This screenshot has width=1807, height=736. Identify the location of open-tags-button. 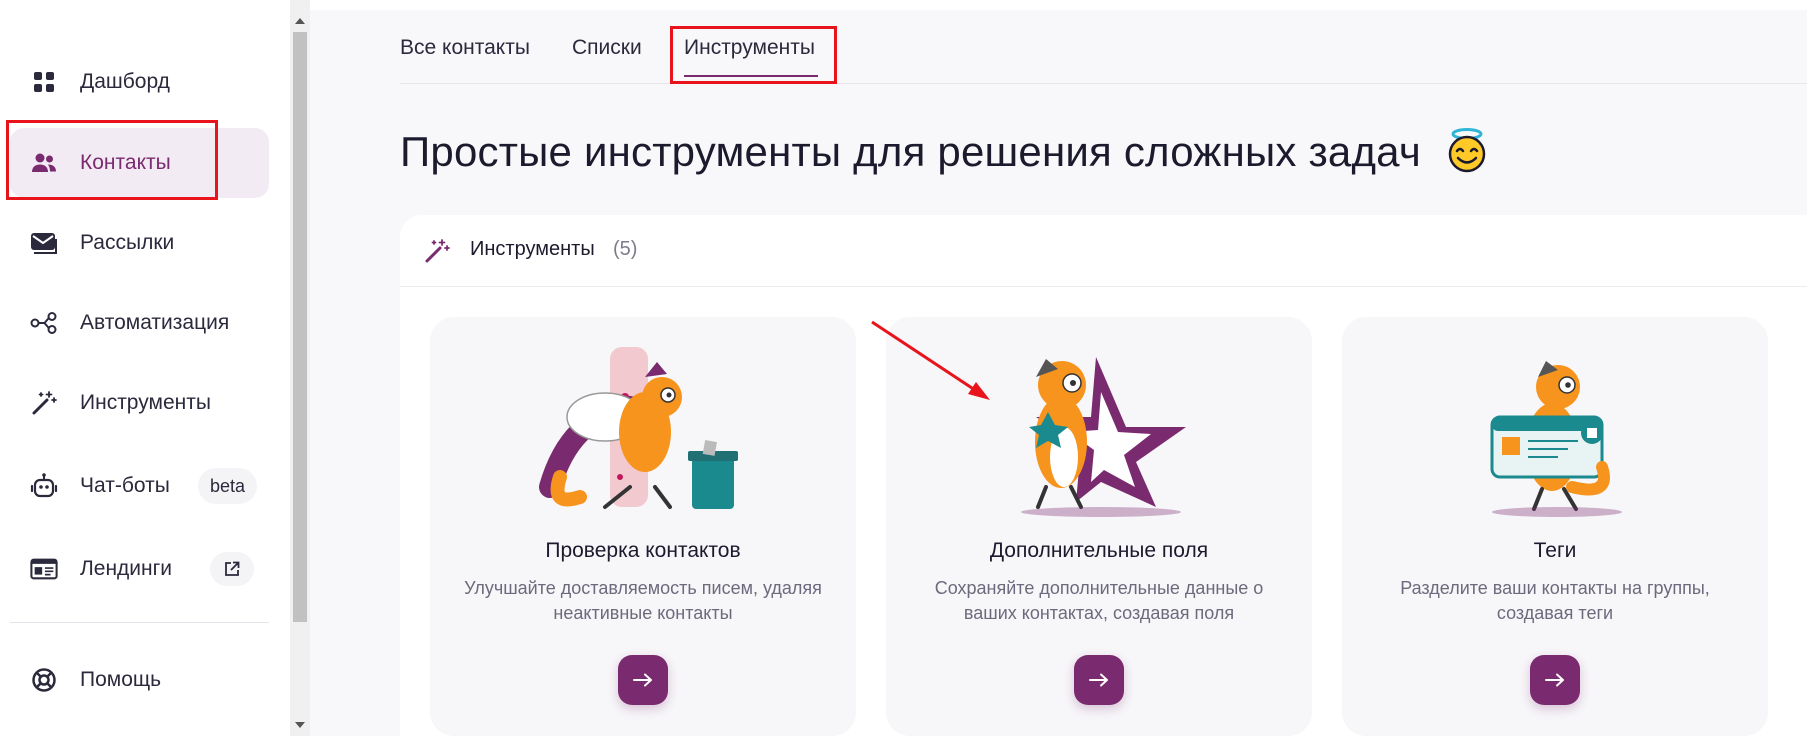
(1555, 680).